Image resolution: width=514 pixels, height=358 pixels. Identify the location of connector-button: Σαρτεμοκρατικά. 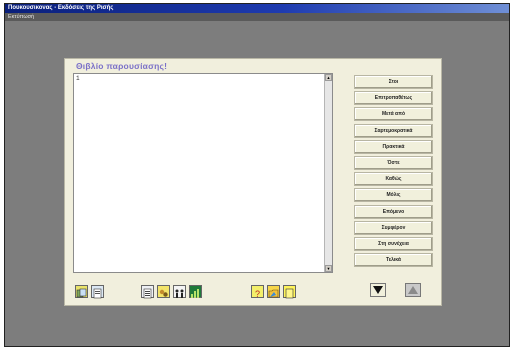
(393, 130).